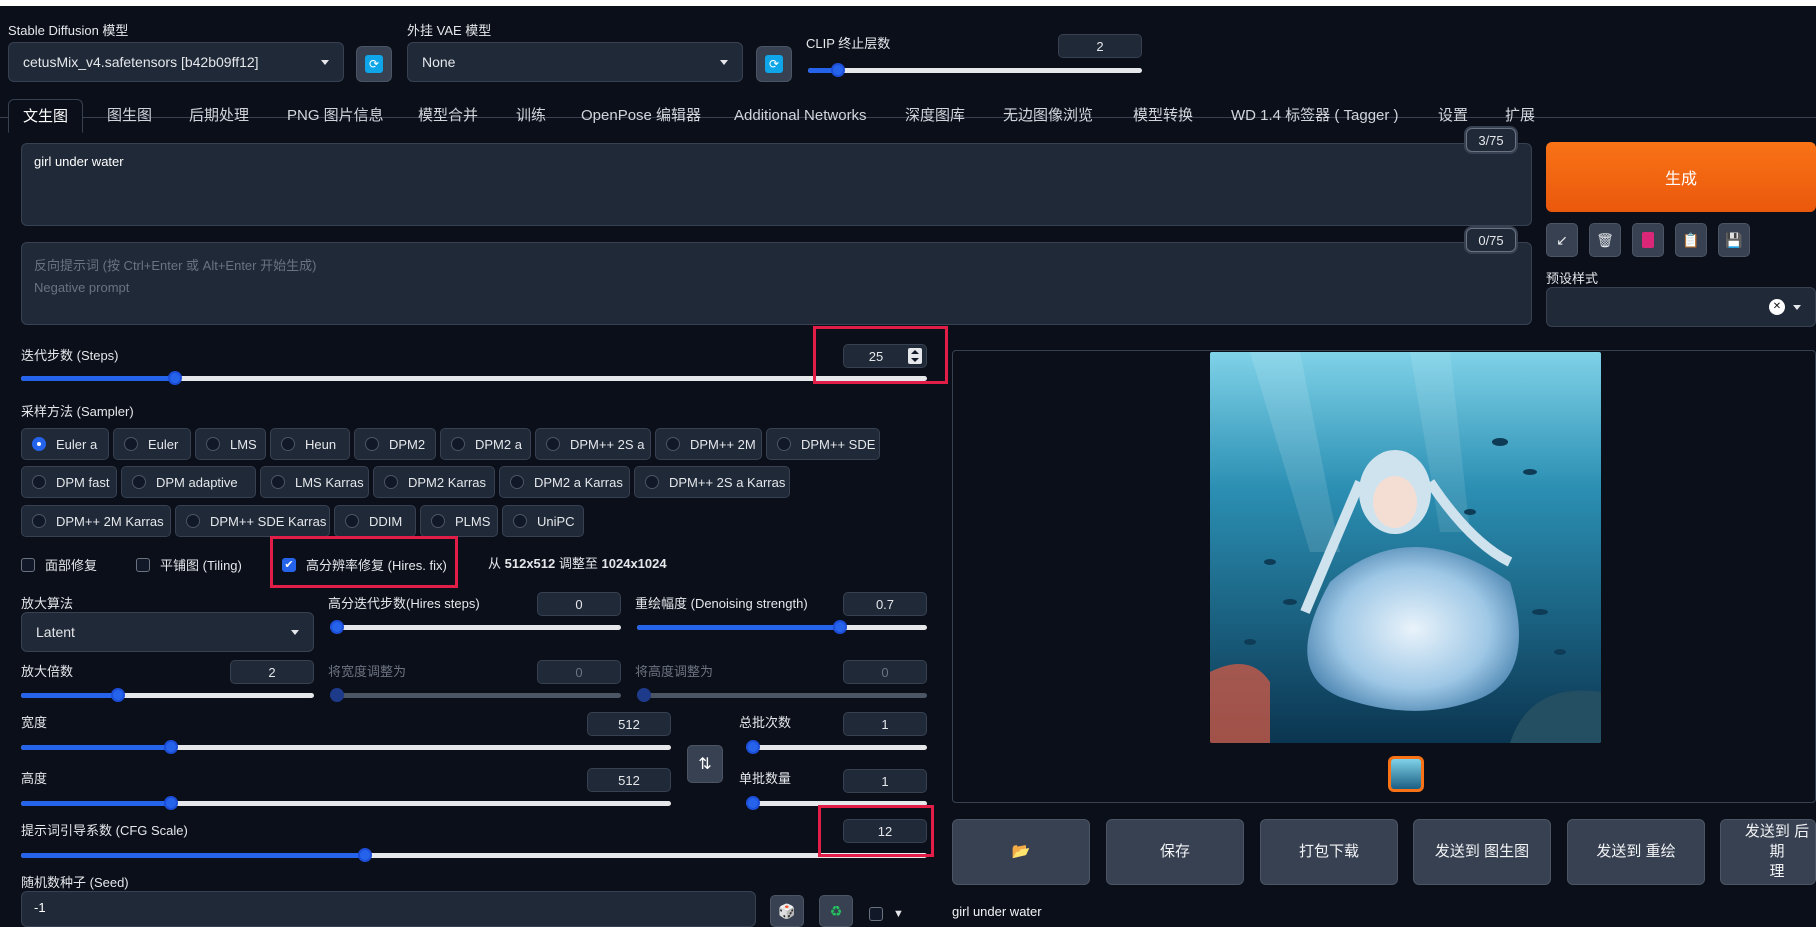 This screenshot has width=1816, height=927. Describe the element at coordinates (935, 116) in the screenshot. I see `tab-depth-gallery: 深度图库` at that location.